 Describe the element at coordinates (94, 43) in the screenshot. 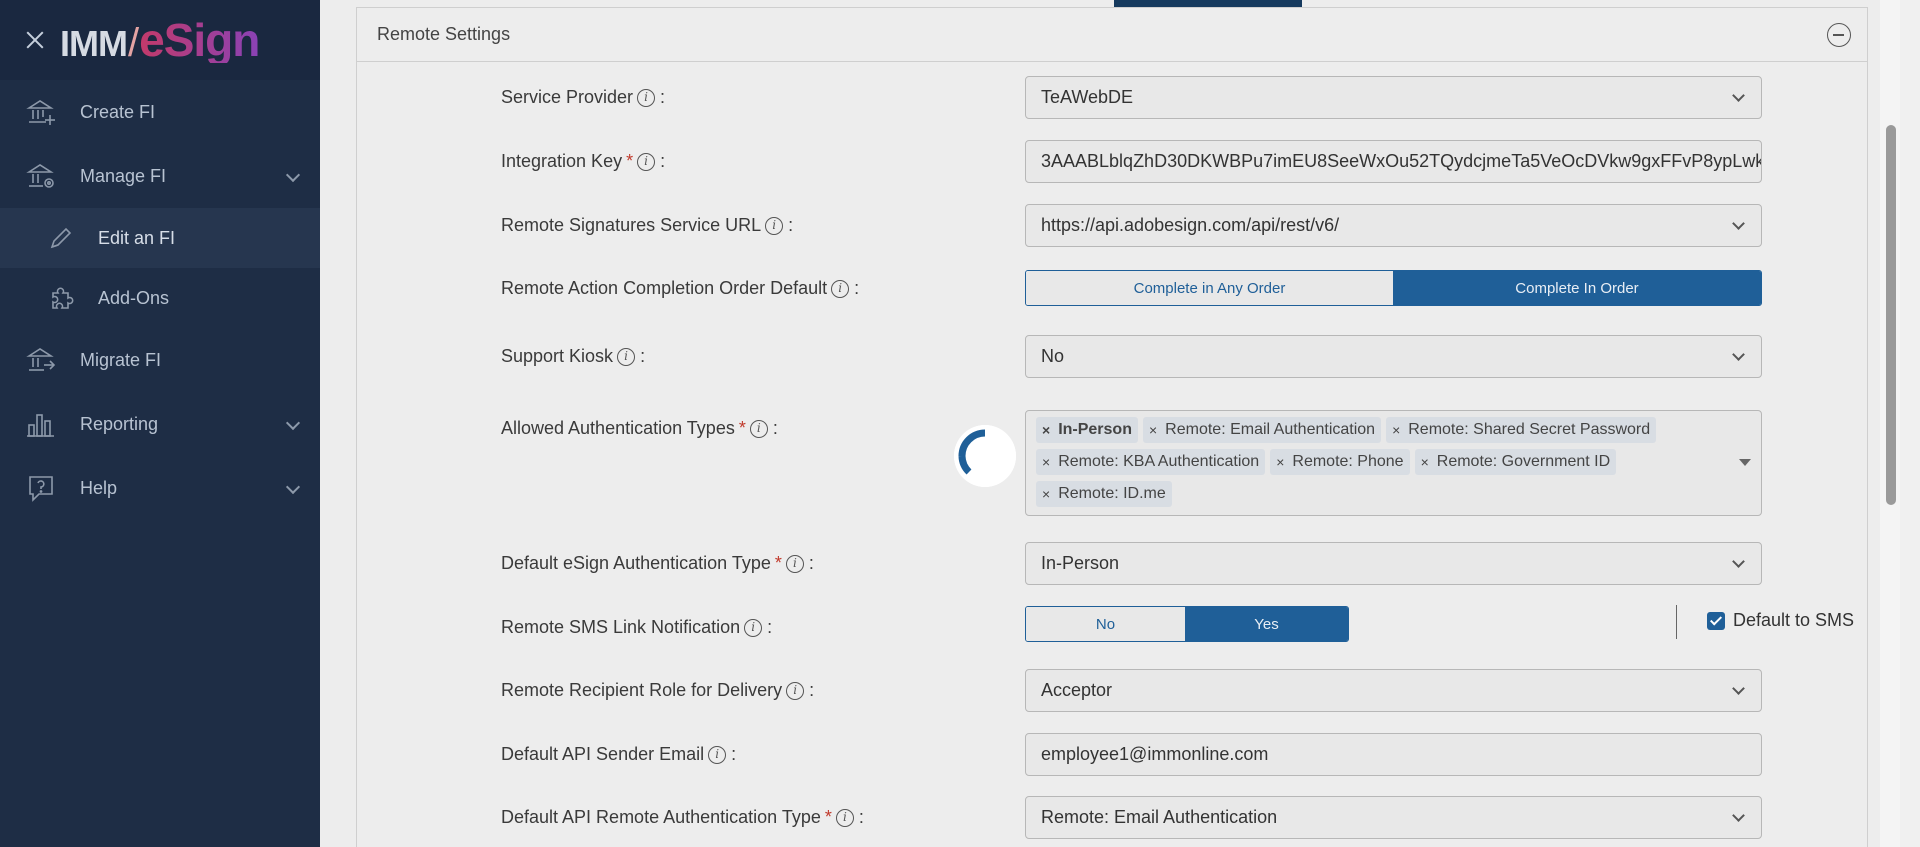

I see `logo-imm: IMM` at that location.